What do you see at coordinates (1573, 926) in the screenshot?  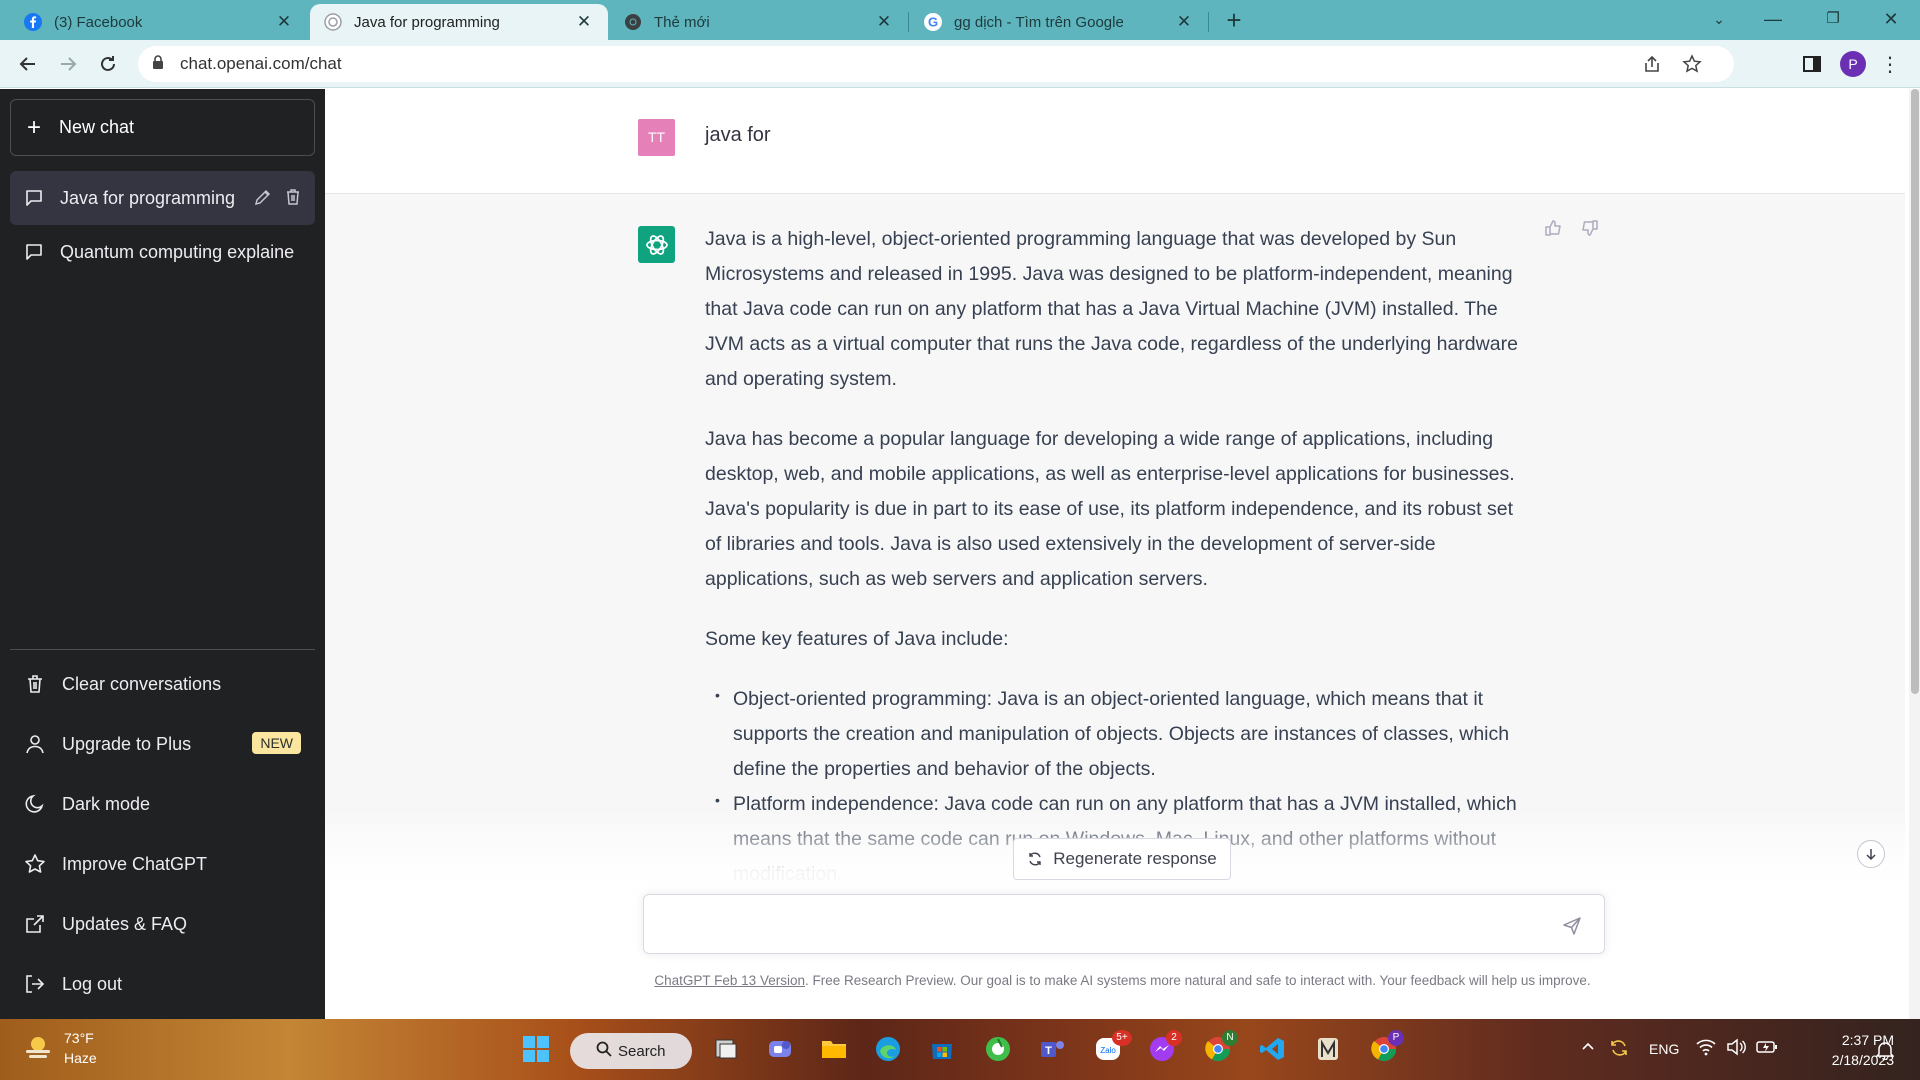 I see `send-icon` at bounding box center [1573, 926].